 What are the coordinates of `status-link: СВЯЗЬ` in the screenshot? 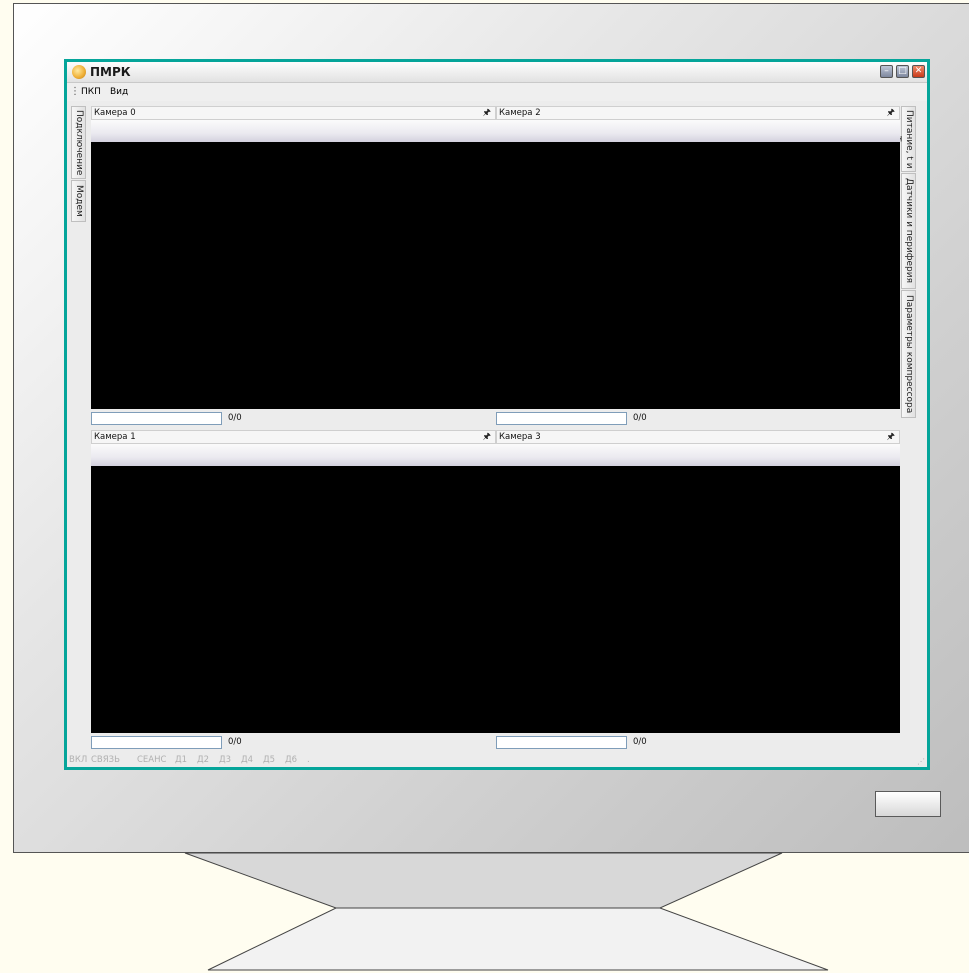 It's located at (105, 760).